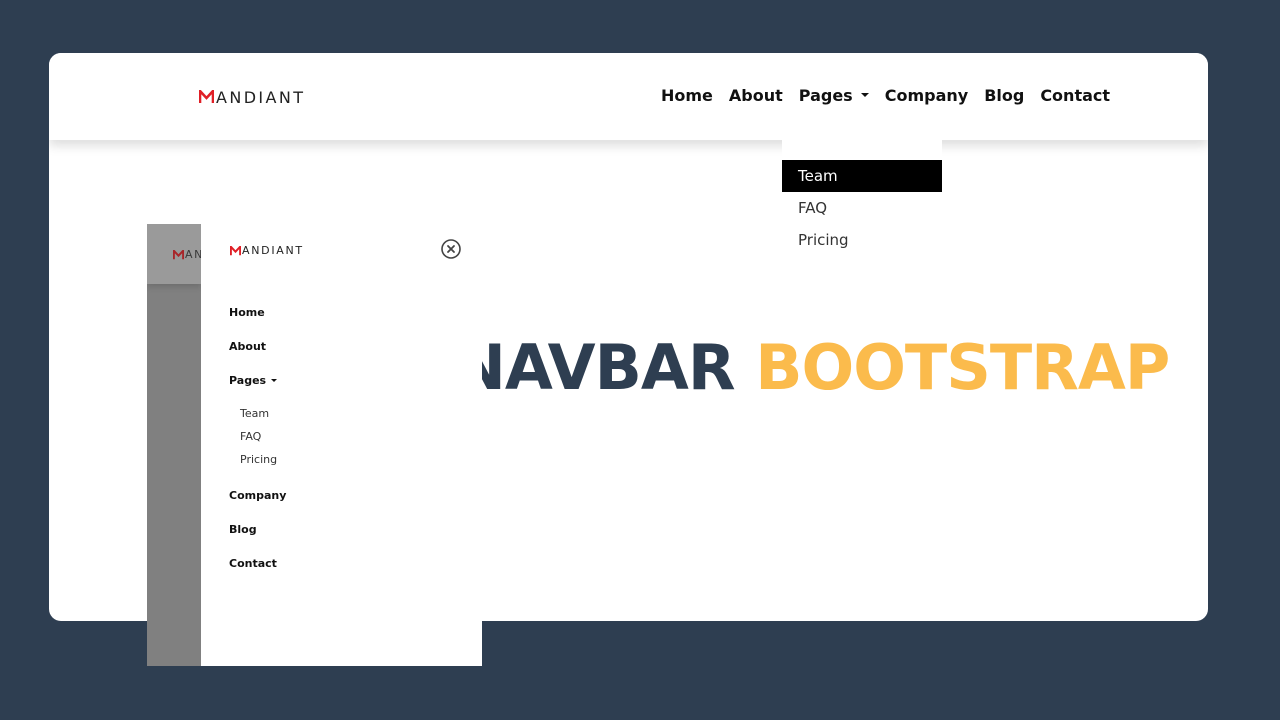 This screenshot has height=720, width=1280. I want to click on mobile-nav-item-blog: Blog, so click(243, 529).